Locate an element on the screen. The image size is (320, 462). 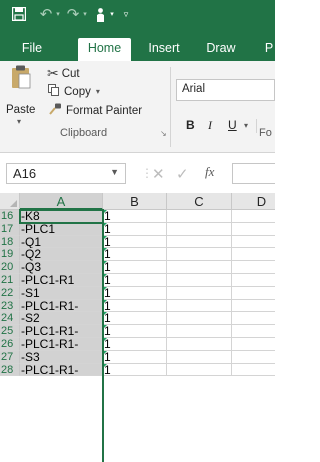
cut-button: ✂ Cut is located at coordinates (63, 73).